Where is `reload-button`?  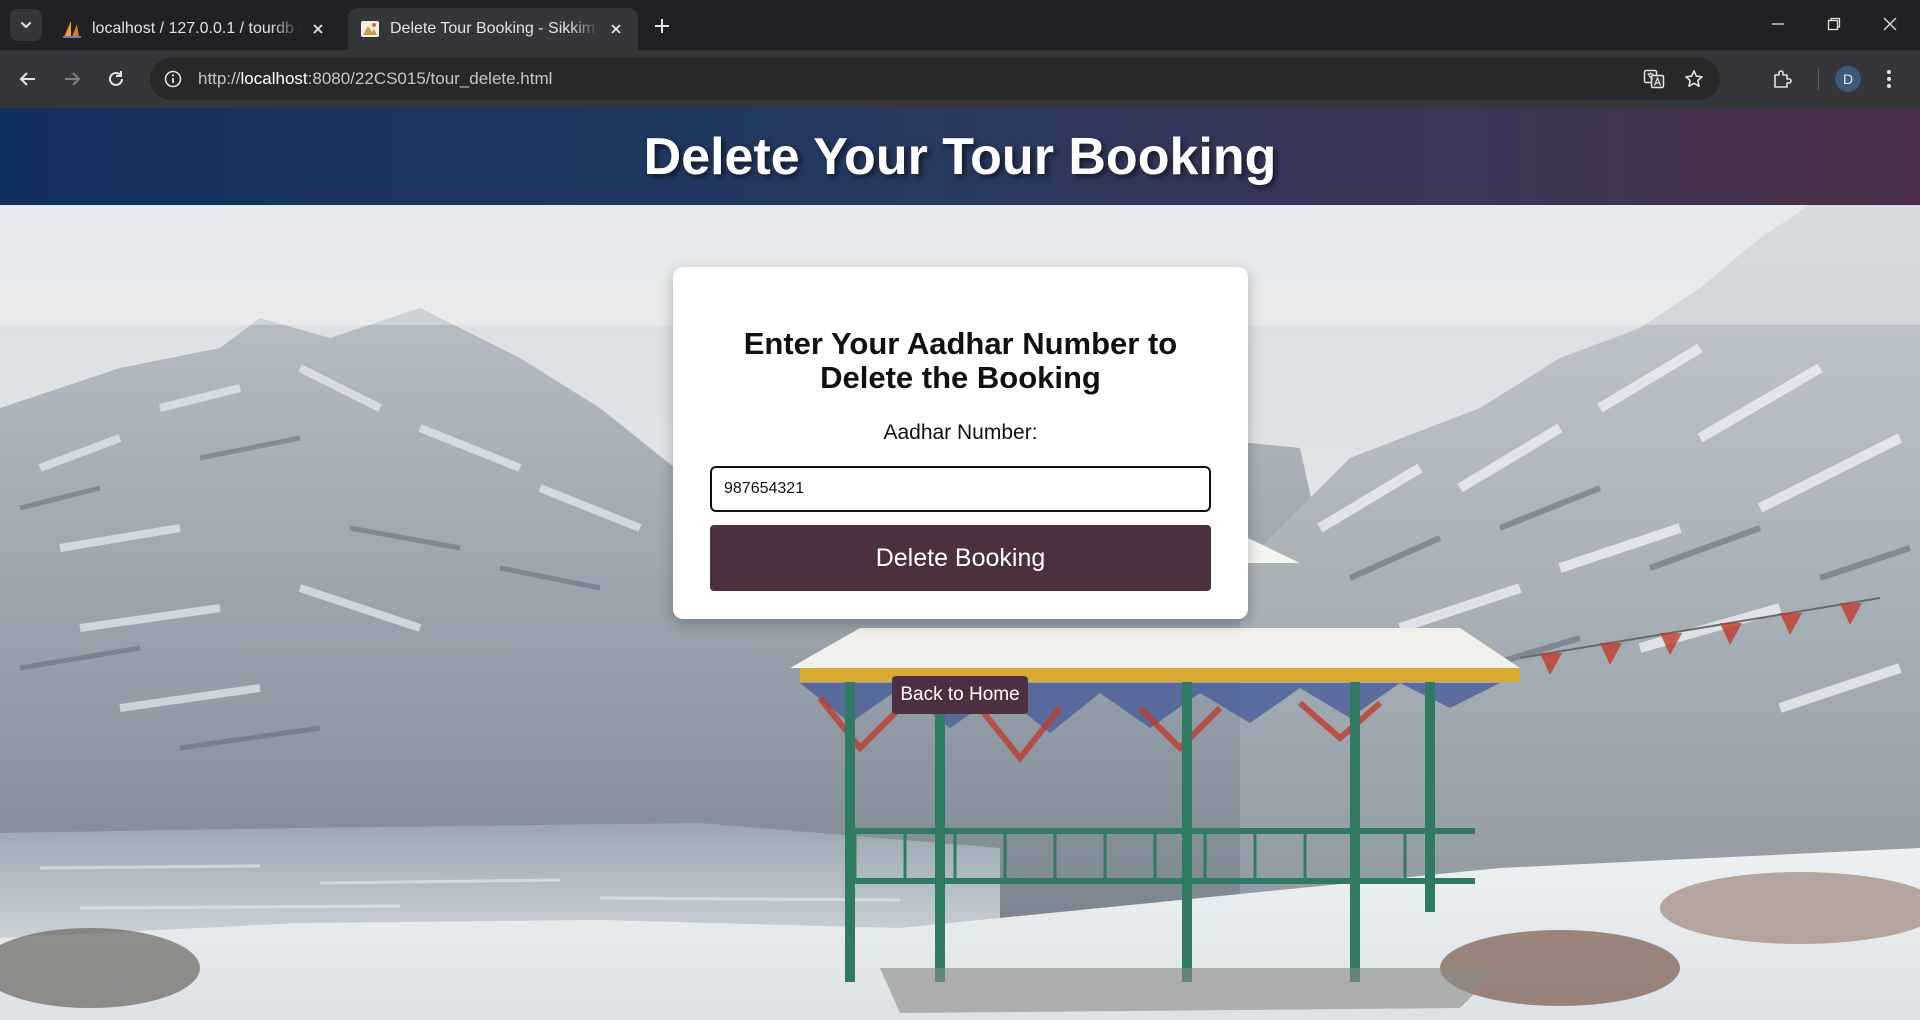
reload-button is located at coordinates (116, 79).